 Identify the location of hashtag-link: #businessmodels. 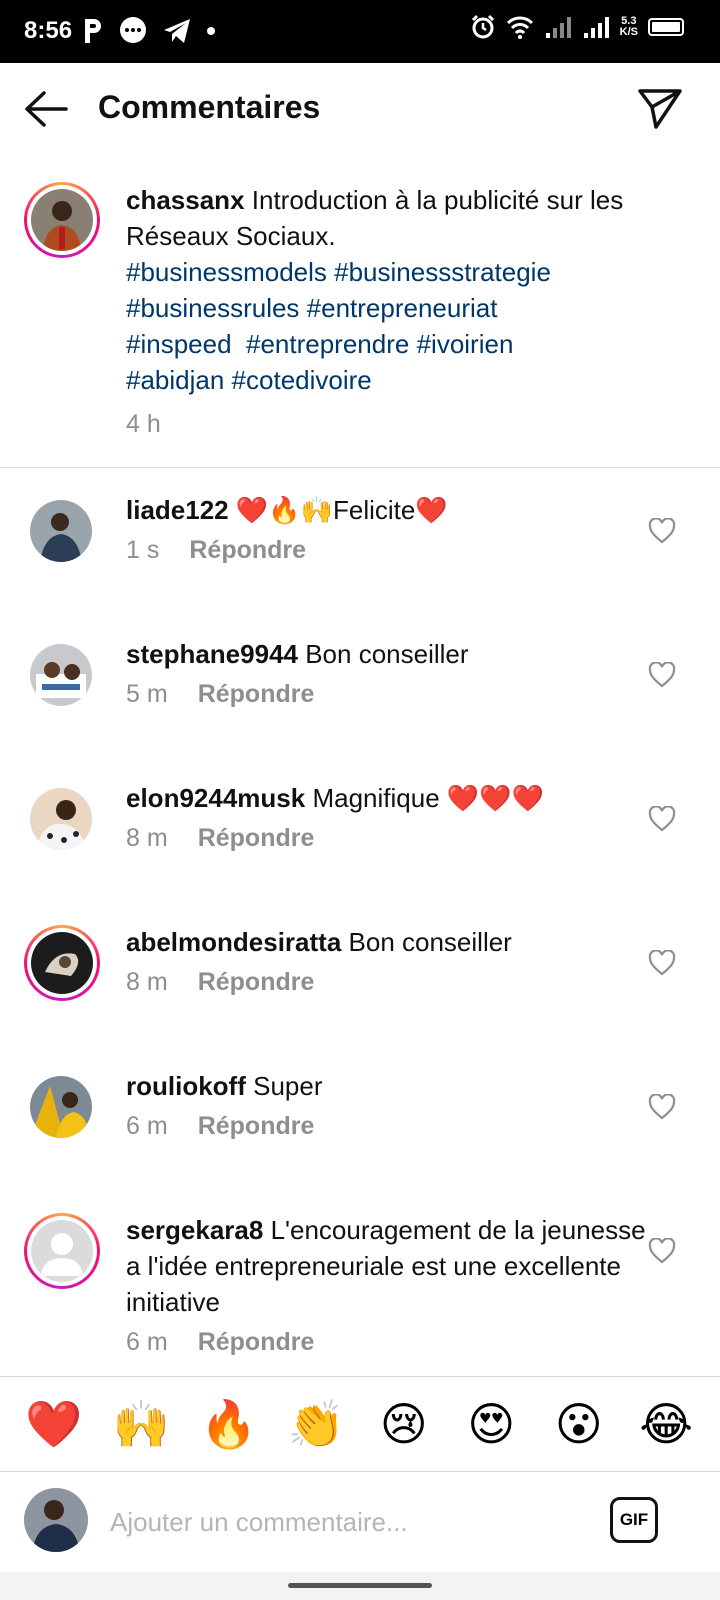
(226, 272).